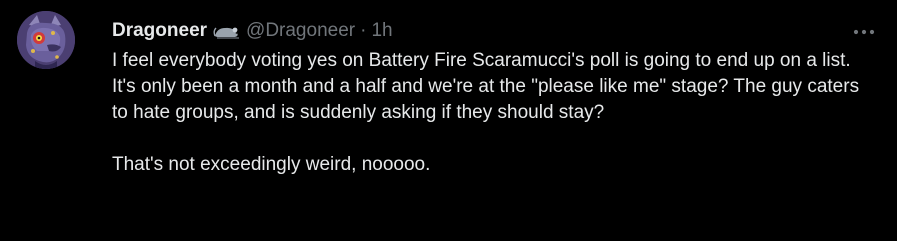 The width and height of the screenshot is (897, 241). I want to click on tweet-timestamp: 1h, so click(381, 31).